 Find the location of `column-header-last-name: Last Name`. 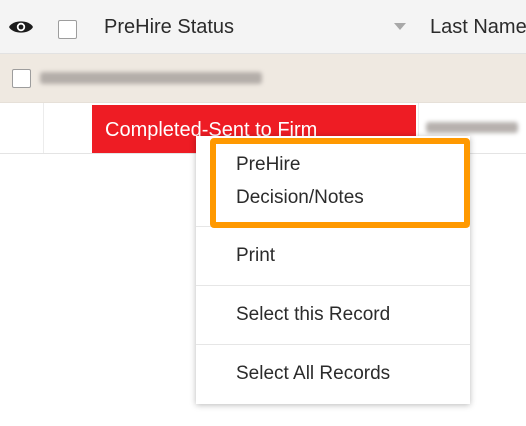

column-header-last-name: Last Name is located at coordinates (478, 27).